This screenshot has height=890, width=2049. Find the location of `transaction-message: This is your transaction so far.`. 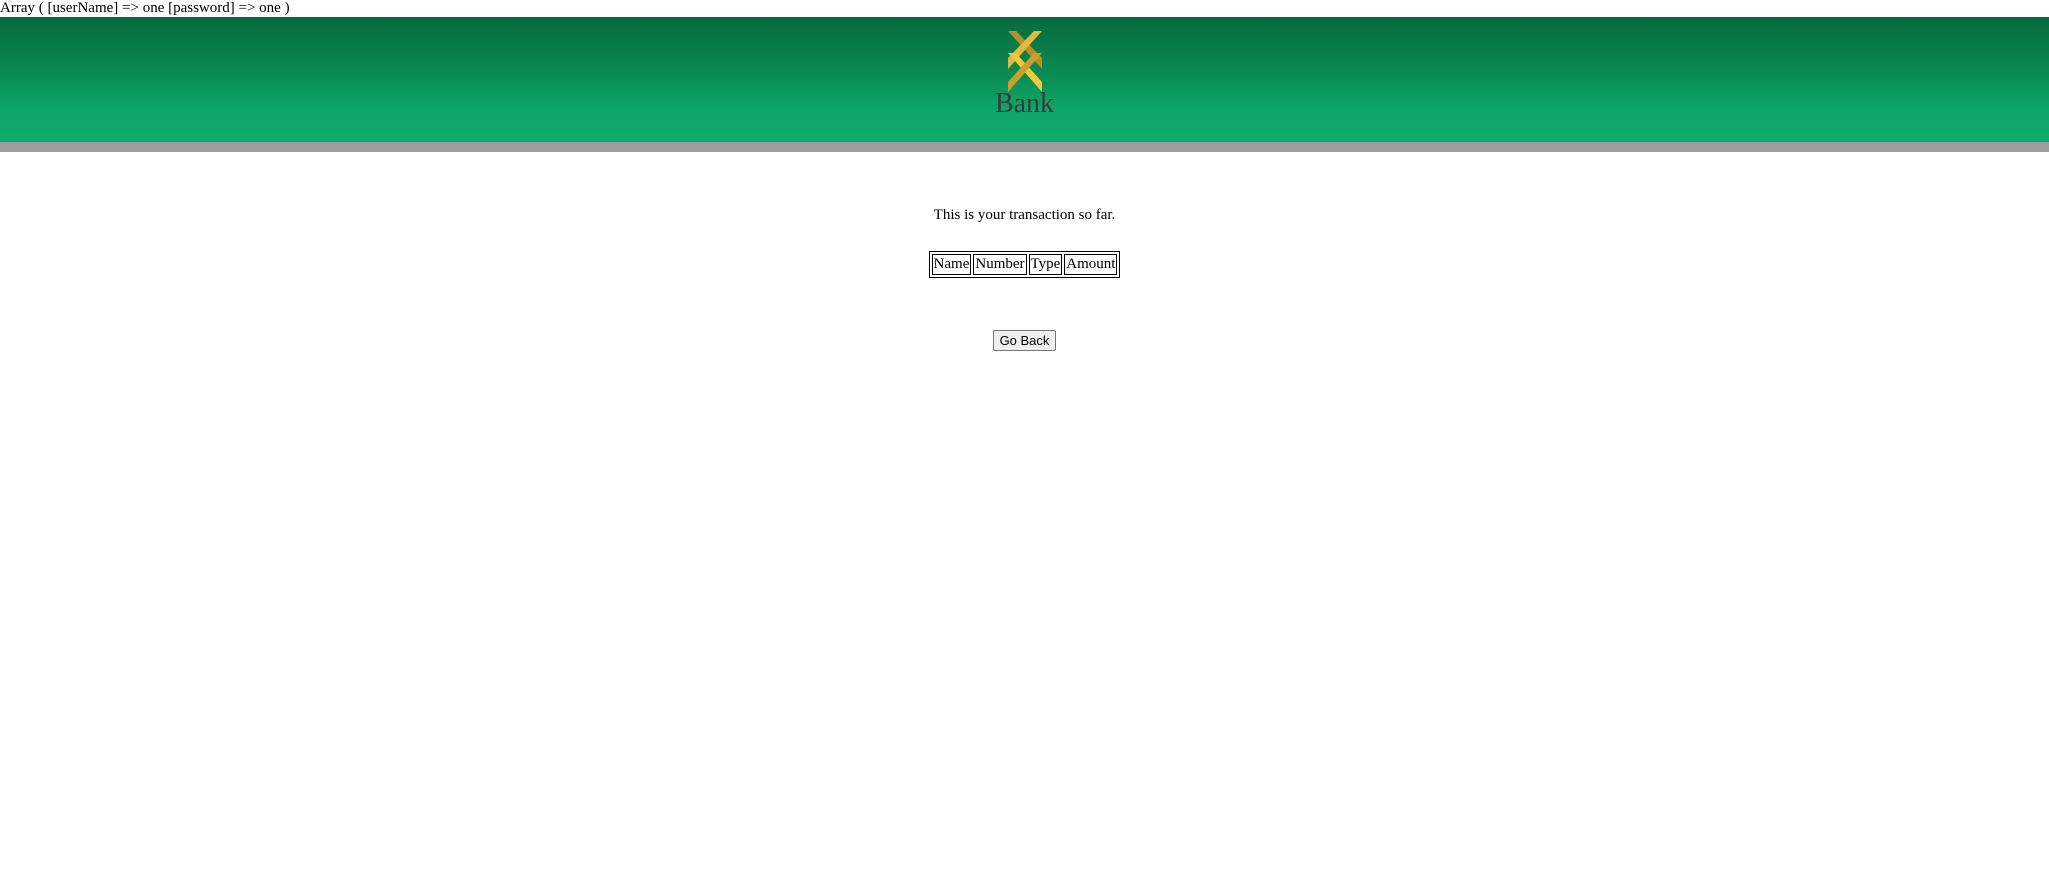

transaction-message: This is your transaction so far. is located at coordinates (1024, 215).